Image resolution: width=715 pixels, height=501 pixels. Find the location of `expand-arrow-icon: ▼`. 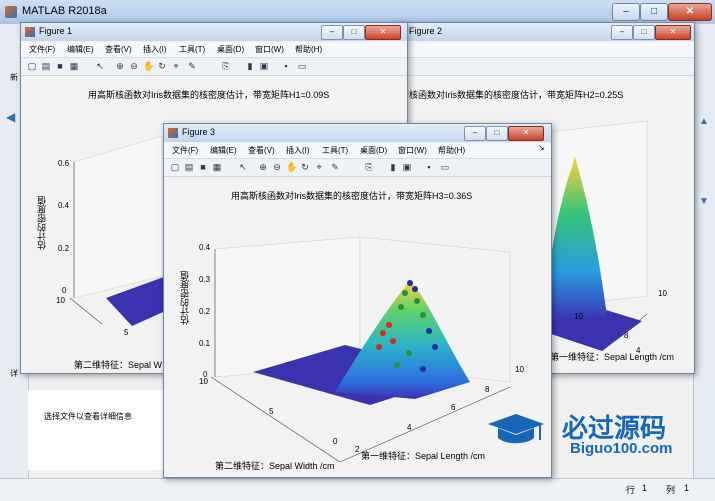

expand-arrow-icon: ▼ is located at coordinates (704, 201).